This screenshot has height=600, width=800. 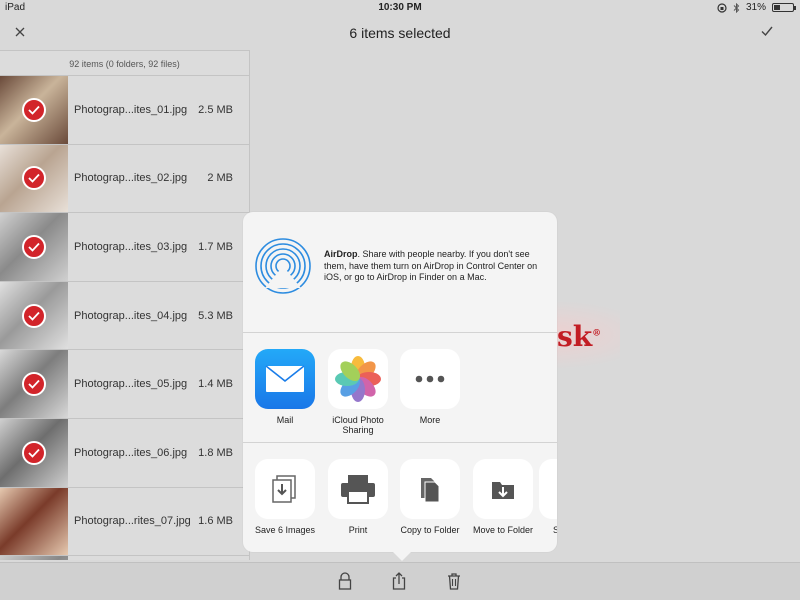 What do you see at coordinates (285, 530) in the screenshot?
I see `save-images-label: Save 6 Images` at bounding box center [285, 530].